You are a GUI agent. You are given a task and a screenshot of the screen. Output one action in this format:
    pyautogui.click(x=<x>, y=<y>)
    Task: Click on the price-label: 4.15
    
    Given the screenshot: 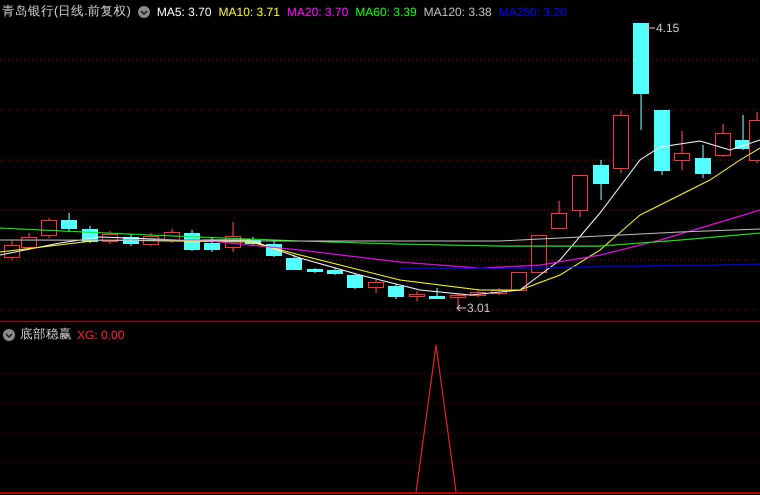 What is the action you would take?
    pyautogui.click(x=668, y=28)
    